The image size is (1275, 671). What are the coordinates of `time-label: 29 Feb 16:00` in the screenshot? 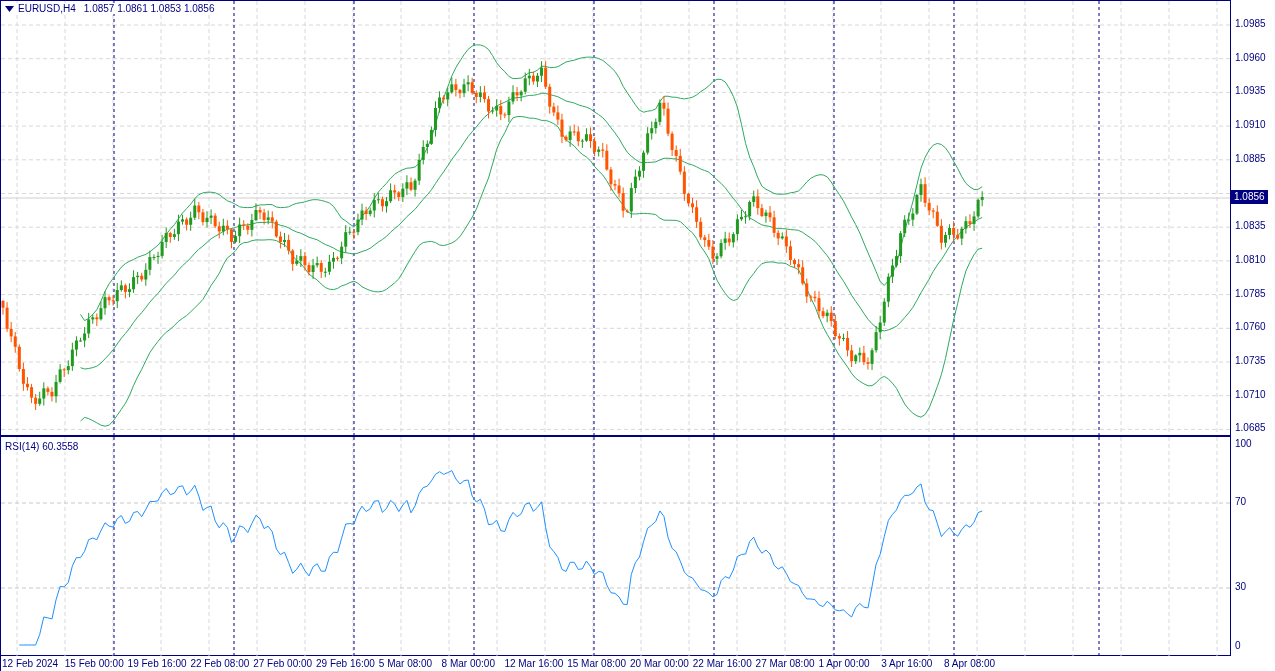 It's located at (345, 663).